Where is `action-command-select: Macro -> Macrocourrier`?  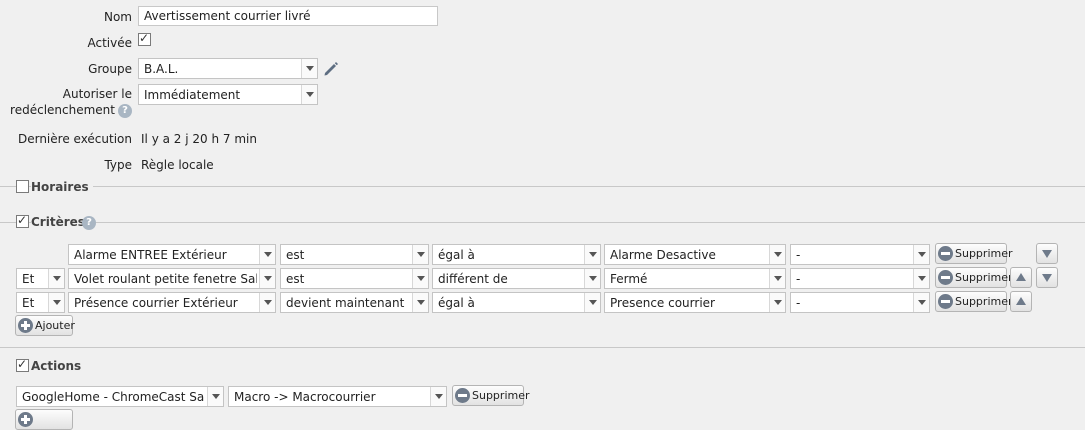 action-command-select: Macro -> Macrocourrier is located at coordinates (337, 396).